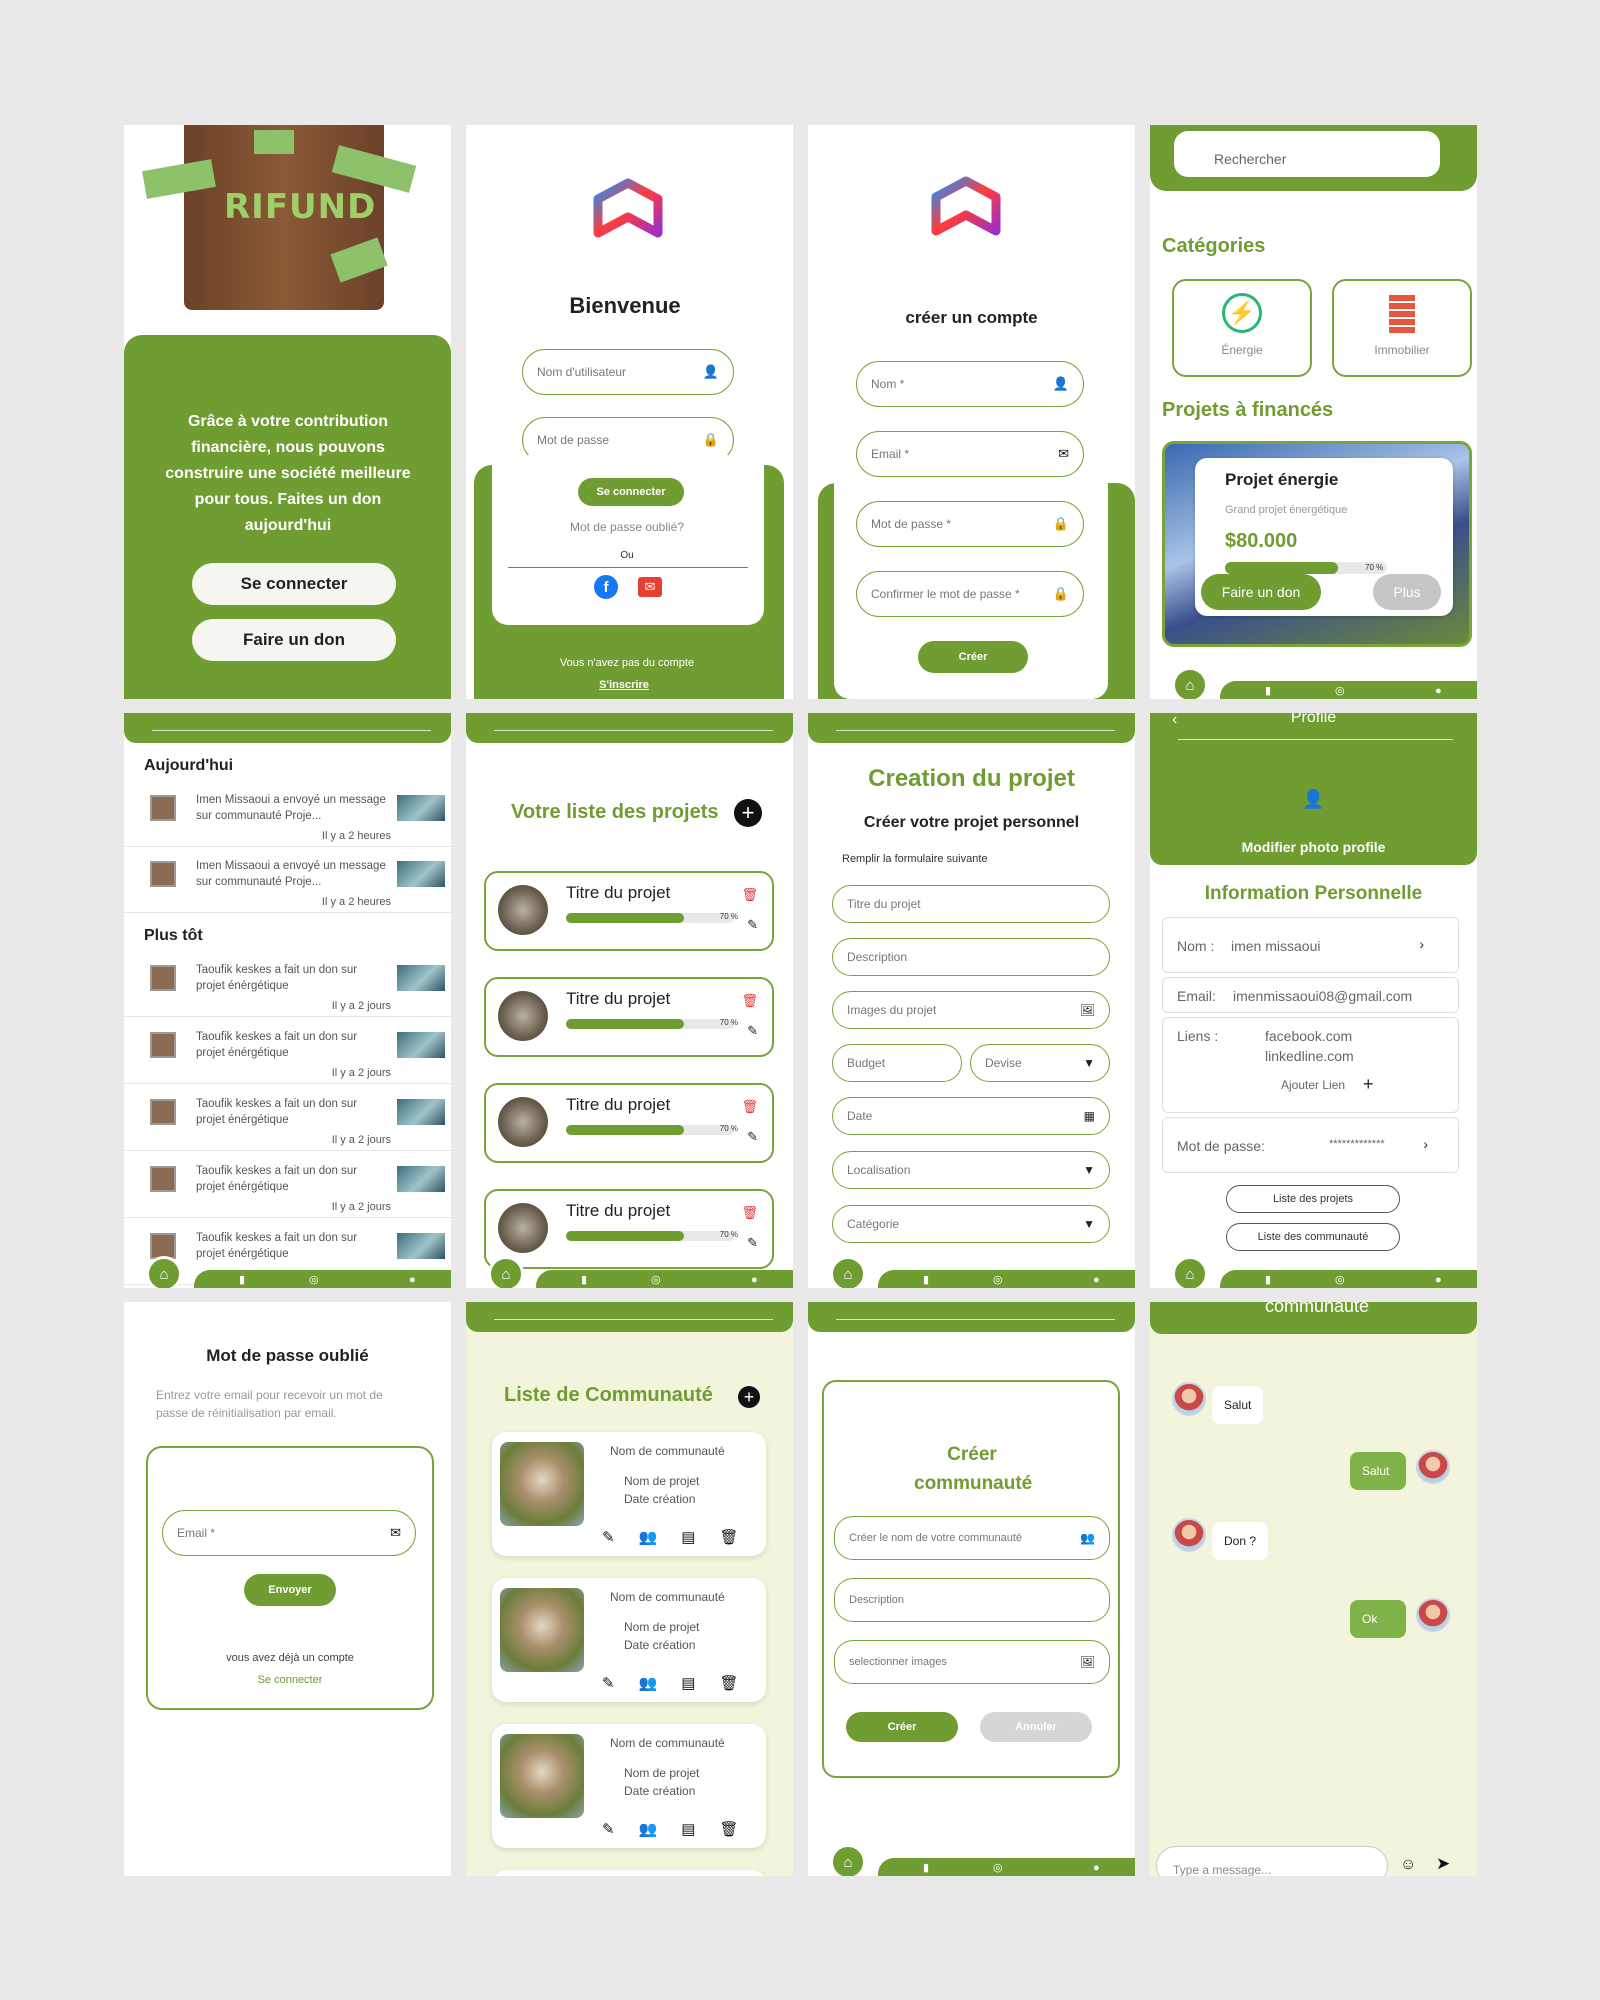  I want to click on community-name-field: Créer le nom de votre communauté 👥, so click(972, 1538).